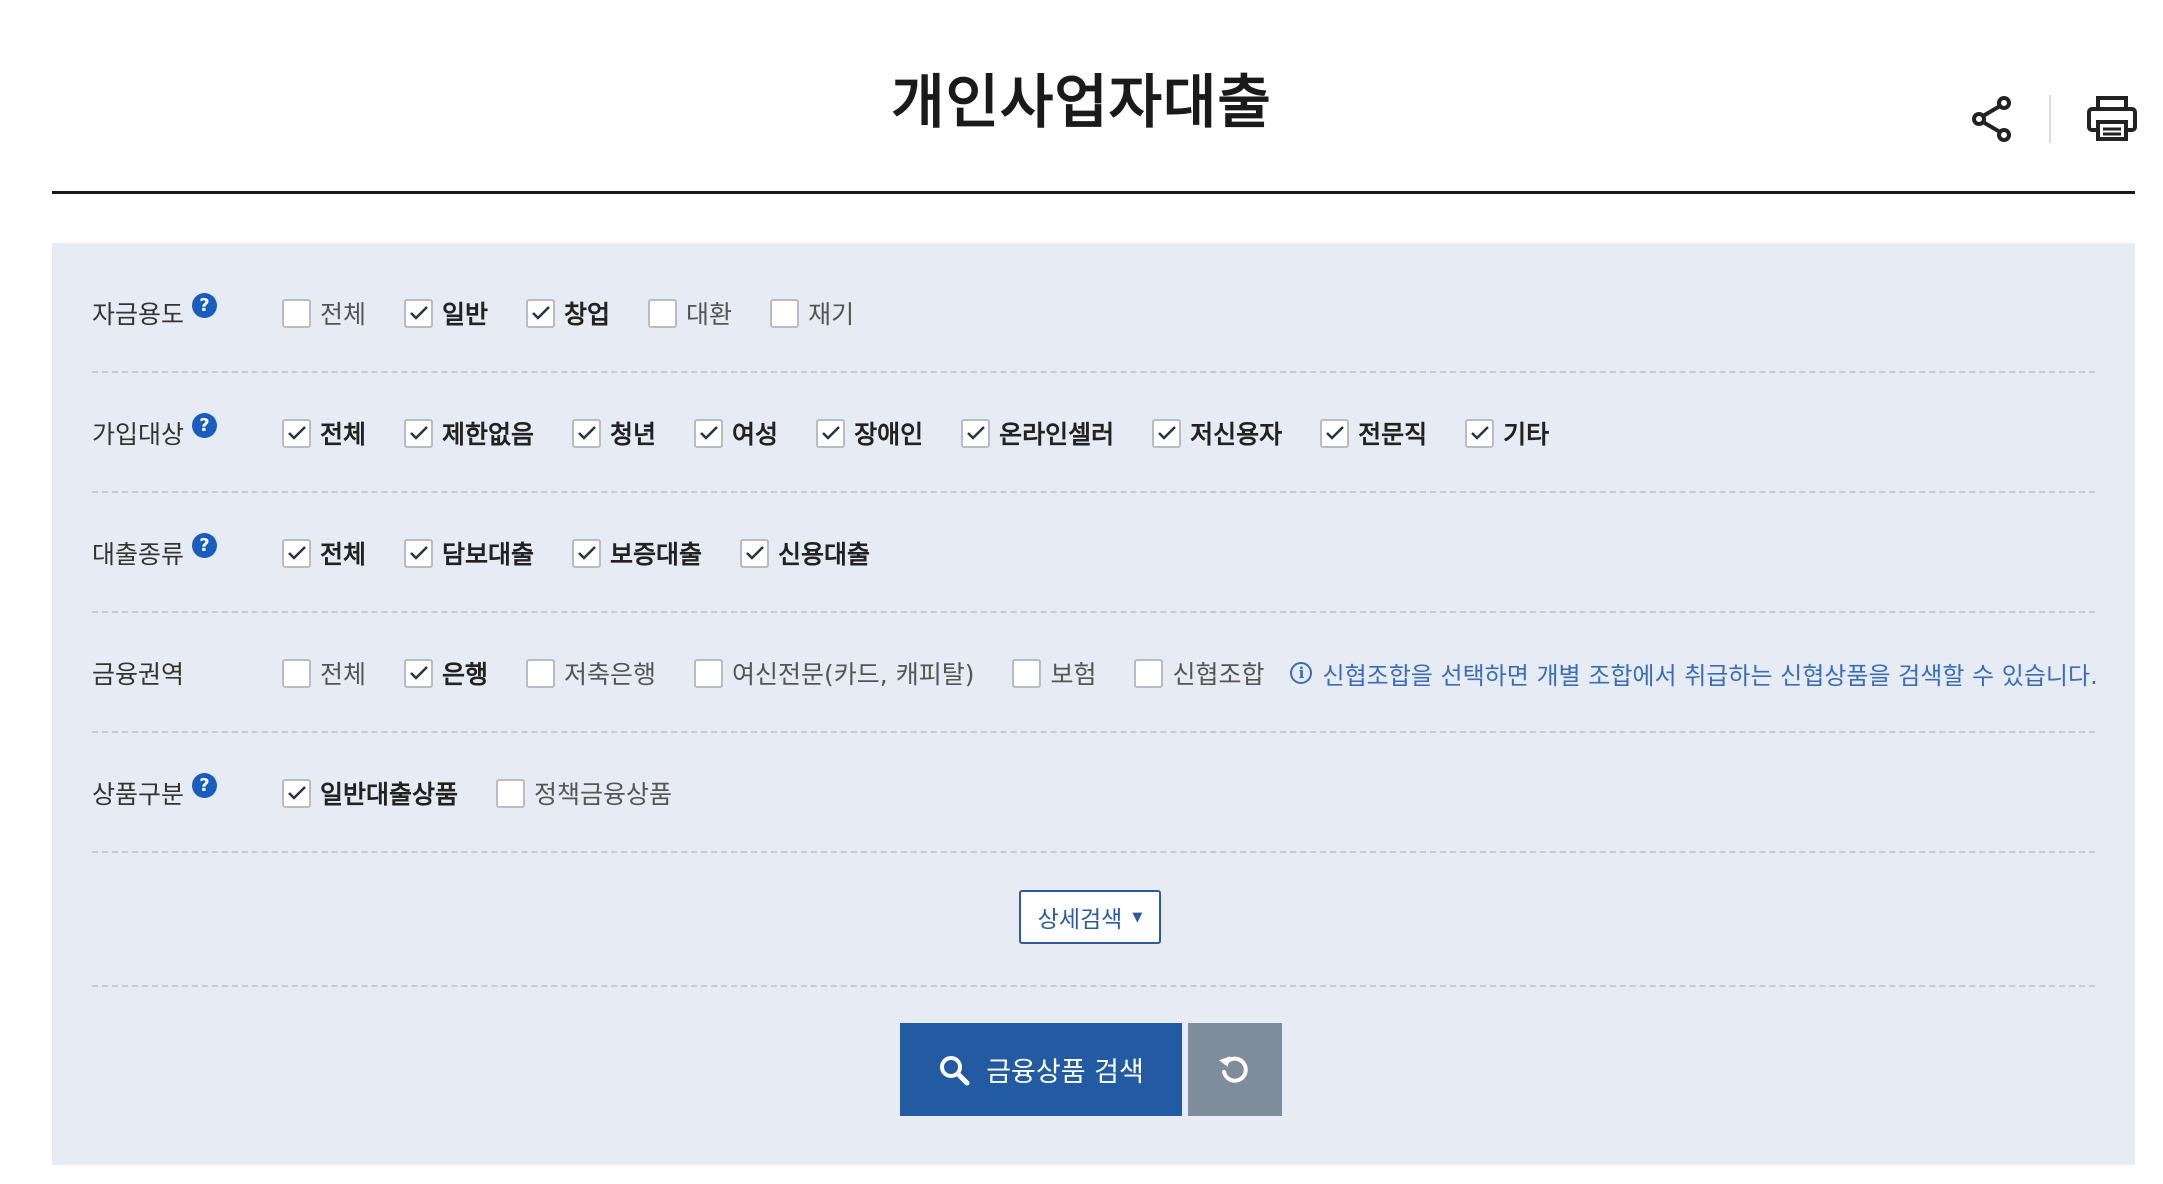 This screenshot has width=2163, height=1184. I want to click on print-button, so click(2112, 119).